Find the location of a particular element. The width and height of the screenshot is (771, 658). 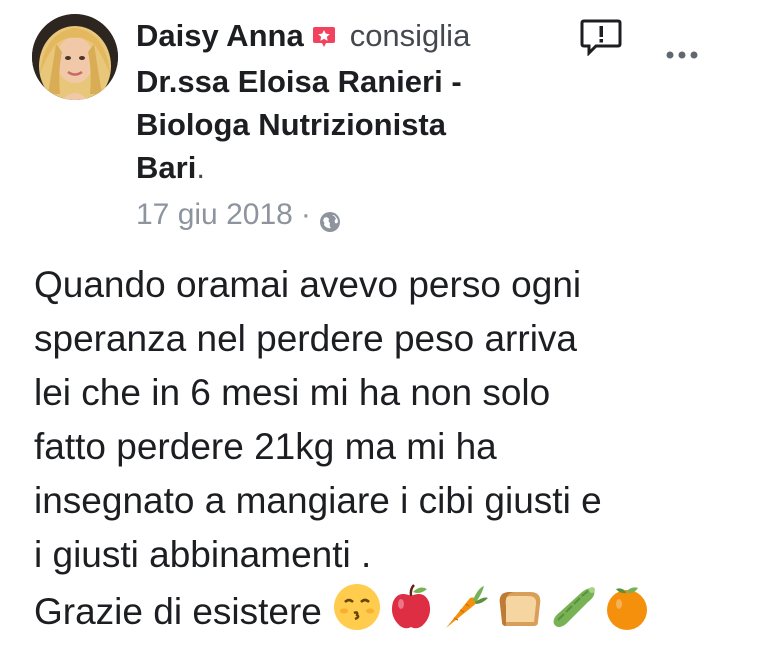

globe-icon is located at coordinates (330, 218).